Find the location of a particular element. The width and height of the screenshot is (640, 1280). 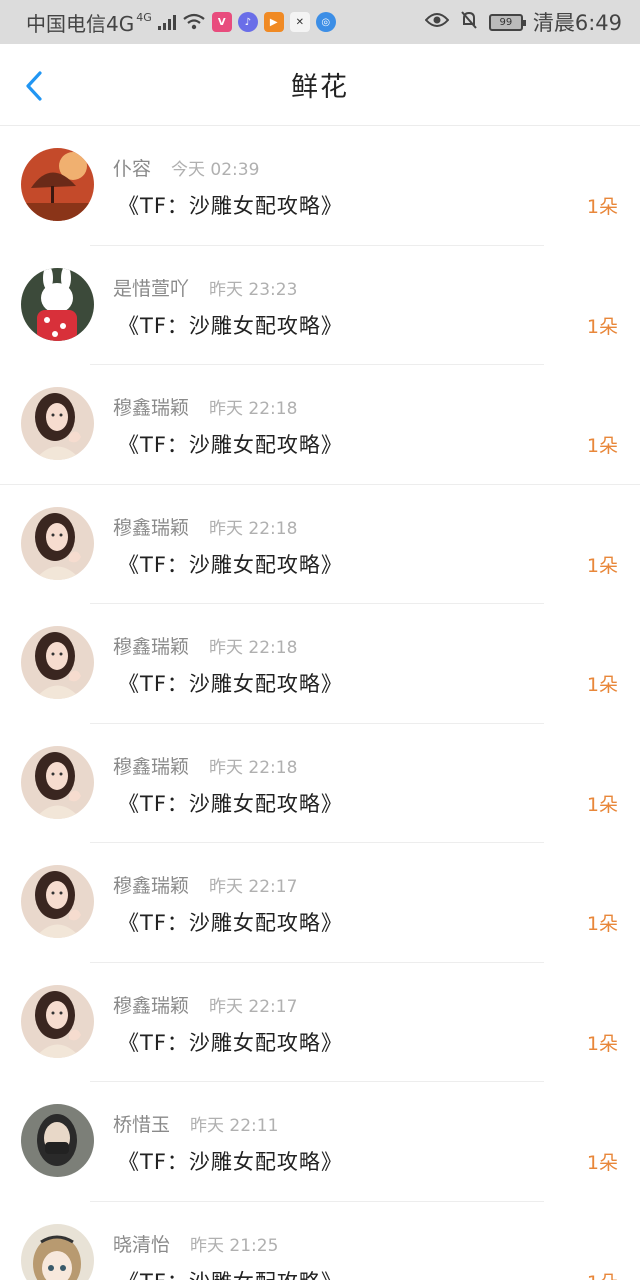

status-bar: 中国电信4G 4G V ♪ ▶ ✕ ◎ 99 清晨6:49 is located at coordinates (320, 22).